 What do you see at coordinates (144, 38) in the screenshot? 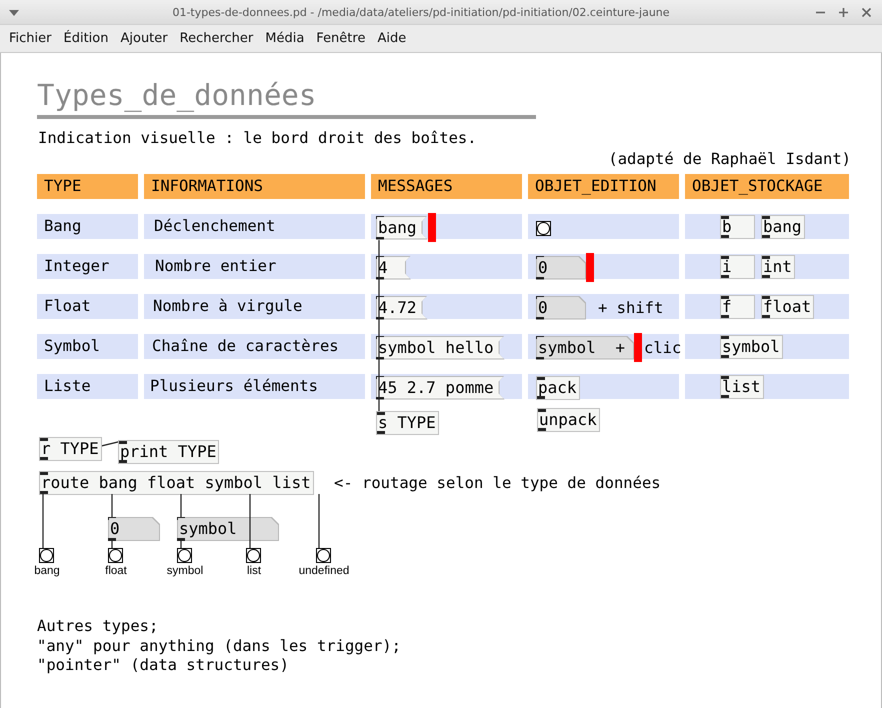
I see `menu-item: Ajouter` at bounding box center [144, 38].